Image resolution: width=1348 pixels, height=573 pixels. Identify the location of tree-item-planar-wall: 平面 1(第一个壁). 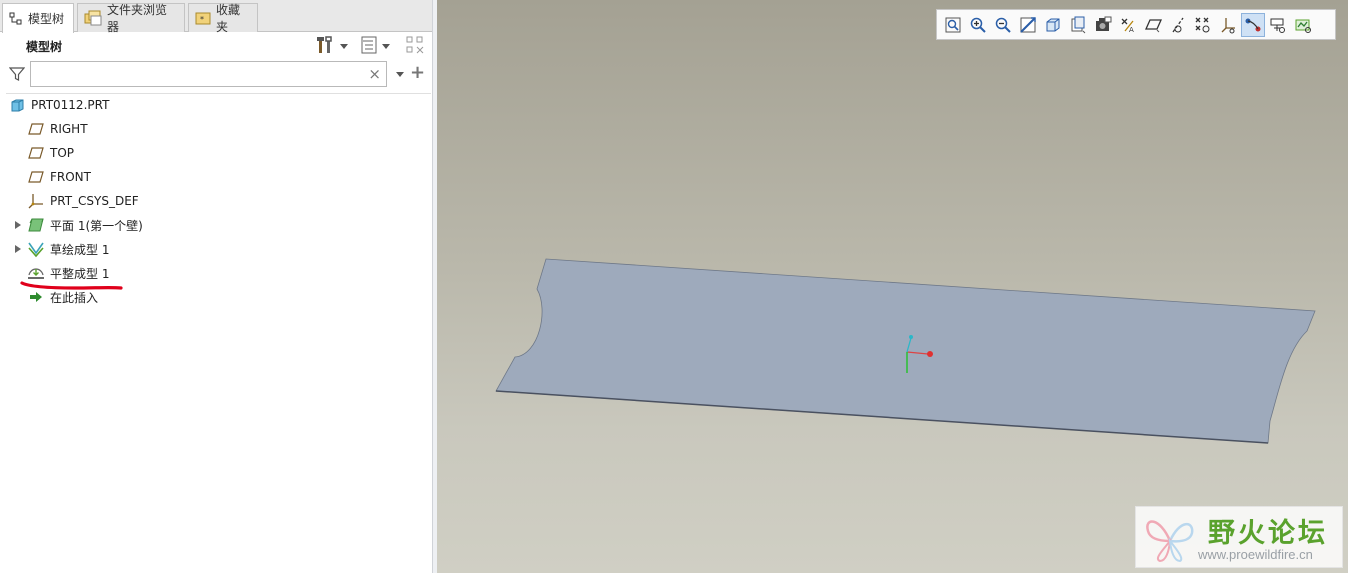
(85, 225).